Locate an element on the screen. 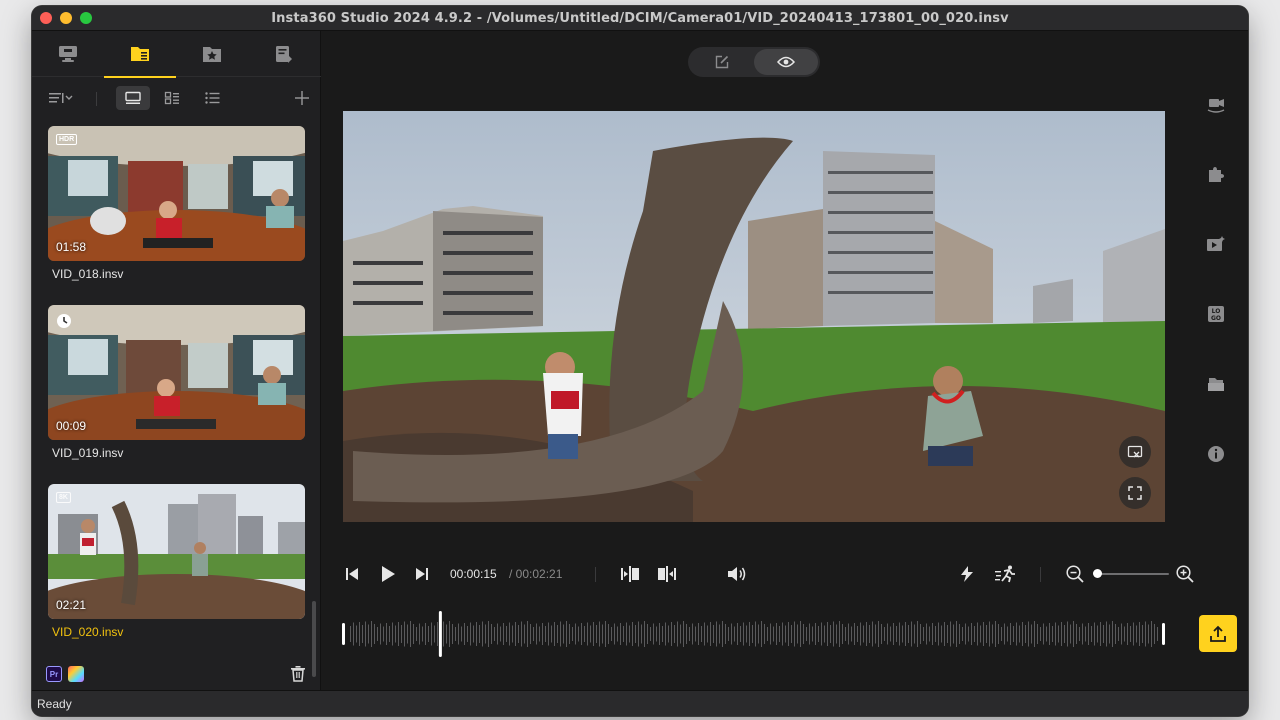  motion-tracking-button is located at coordinates (1006, 574).